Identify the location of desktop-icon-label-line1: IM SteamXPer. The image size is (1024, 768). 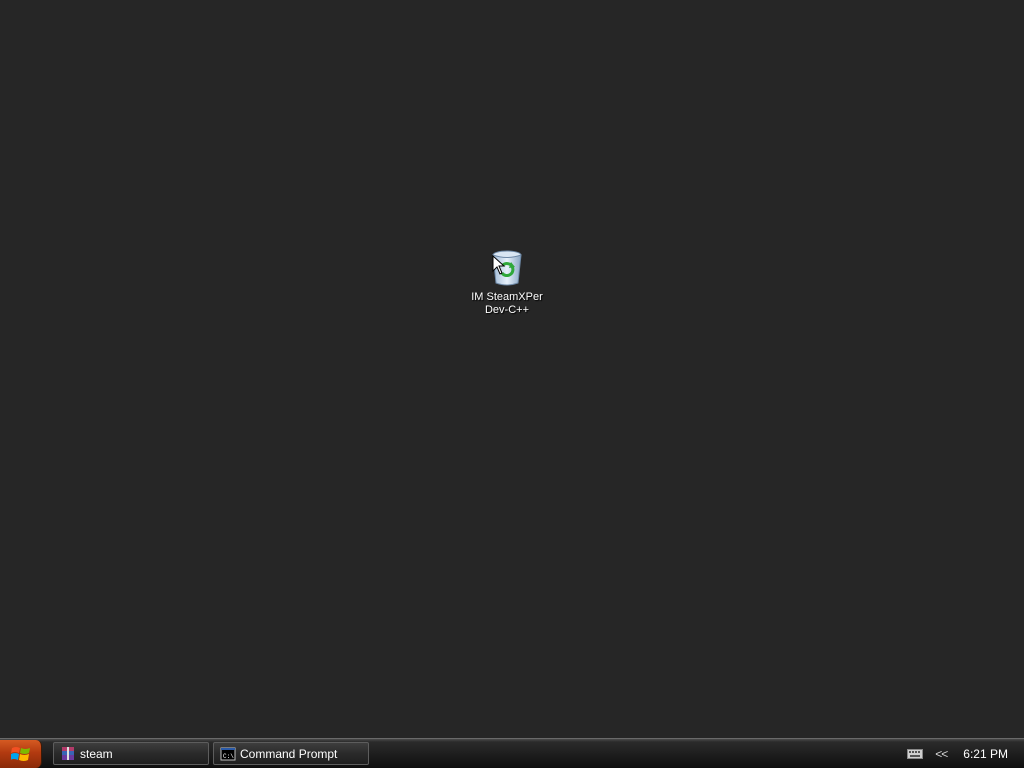
(507, 297).